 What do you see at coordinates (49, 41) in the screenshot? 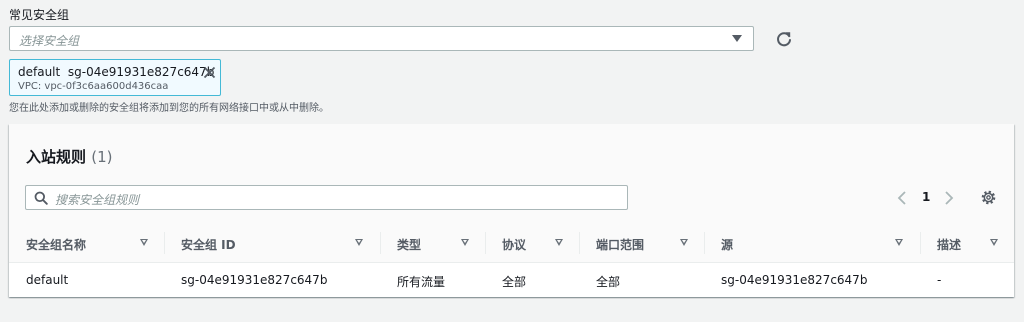
I see `select-placeholder: 选择安全组` at bounding box center [49, 41].